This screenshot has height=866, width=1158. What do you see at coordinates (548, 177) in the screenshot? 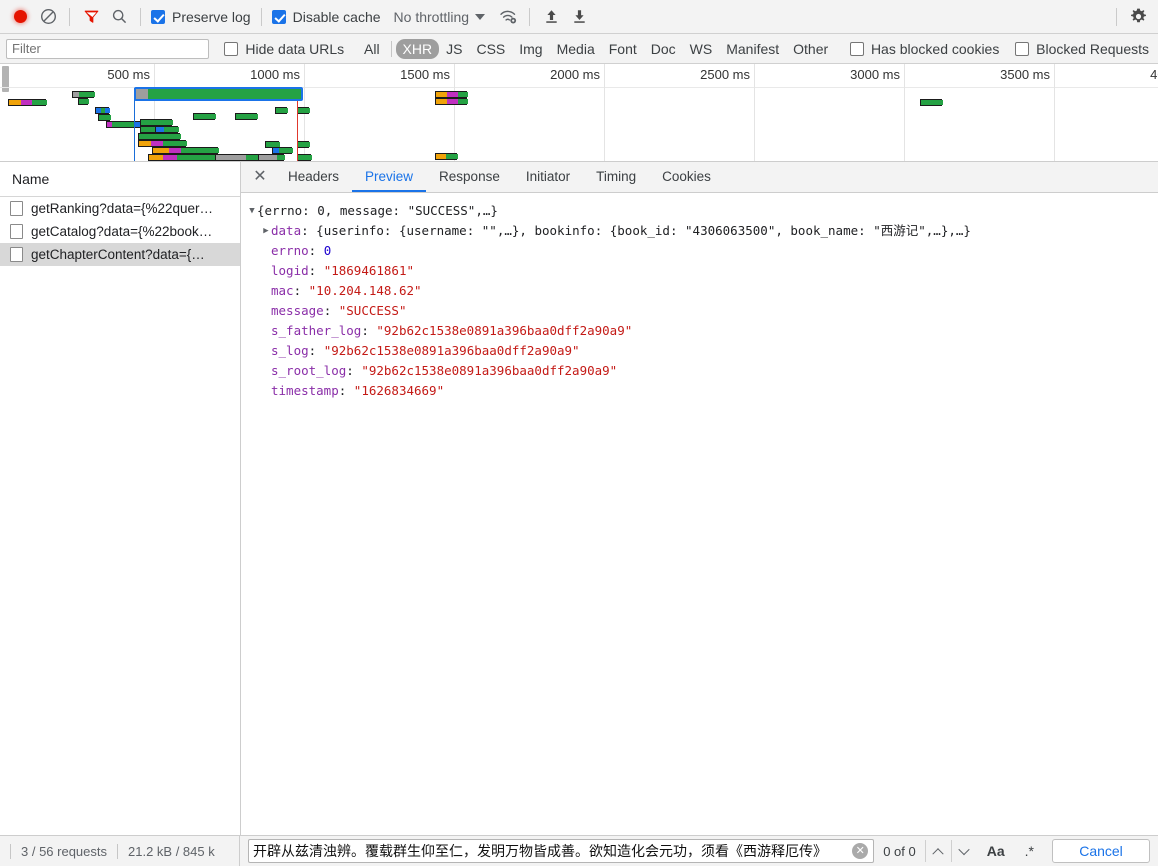
I see `tab-initiator: Initiator` at bounding box center [548, 177].